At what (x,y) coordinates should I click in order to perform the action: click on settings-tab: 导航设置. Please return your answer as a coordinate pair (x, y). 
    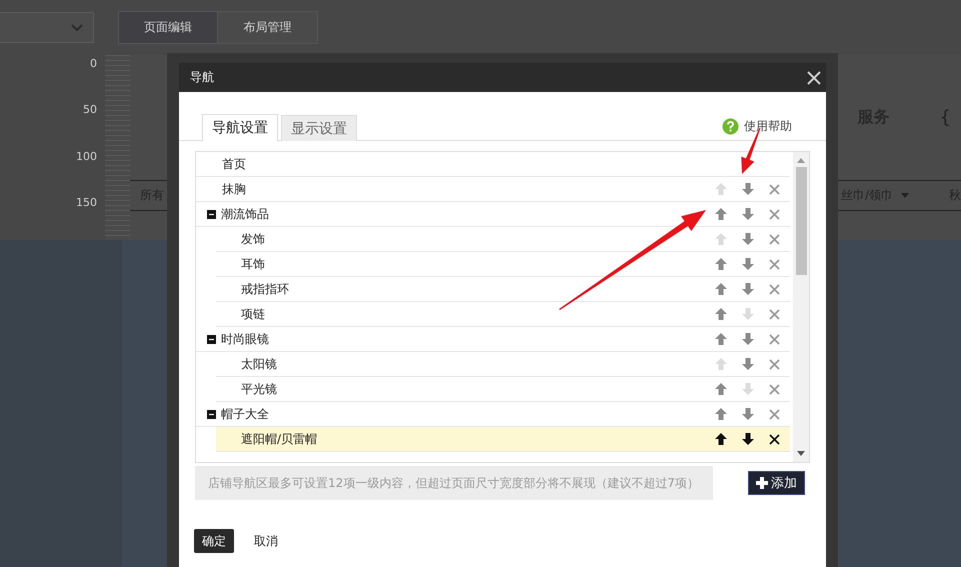
    Looking at the image, I should click on (240, 127).